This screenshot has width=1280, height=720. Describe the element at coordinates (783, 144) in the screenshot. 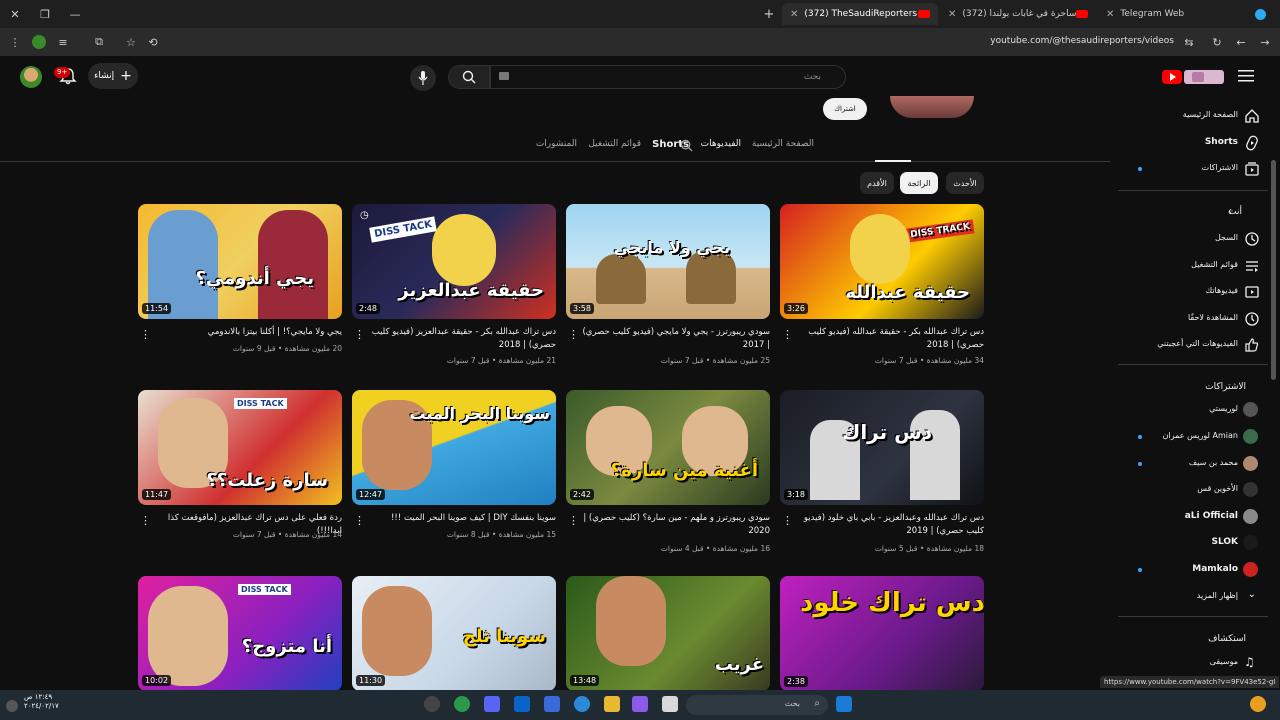

I see `tab-home: الصفحة الرئيسية` at that location.